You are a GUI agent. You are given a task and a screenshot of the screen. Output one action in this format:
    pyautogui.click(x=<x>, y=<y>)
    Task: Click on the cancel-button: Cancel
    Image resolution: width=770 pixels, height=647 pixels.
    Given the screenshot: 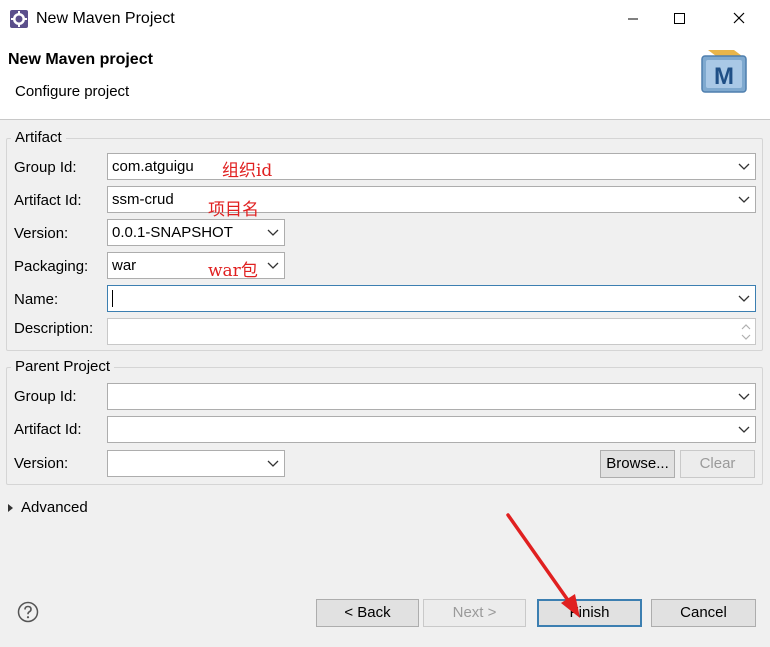 What is the action you would take?
    pyautogui.click(x=703, y=613)
    